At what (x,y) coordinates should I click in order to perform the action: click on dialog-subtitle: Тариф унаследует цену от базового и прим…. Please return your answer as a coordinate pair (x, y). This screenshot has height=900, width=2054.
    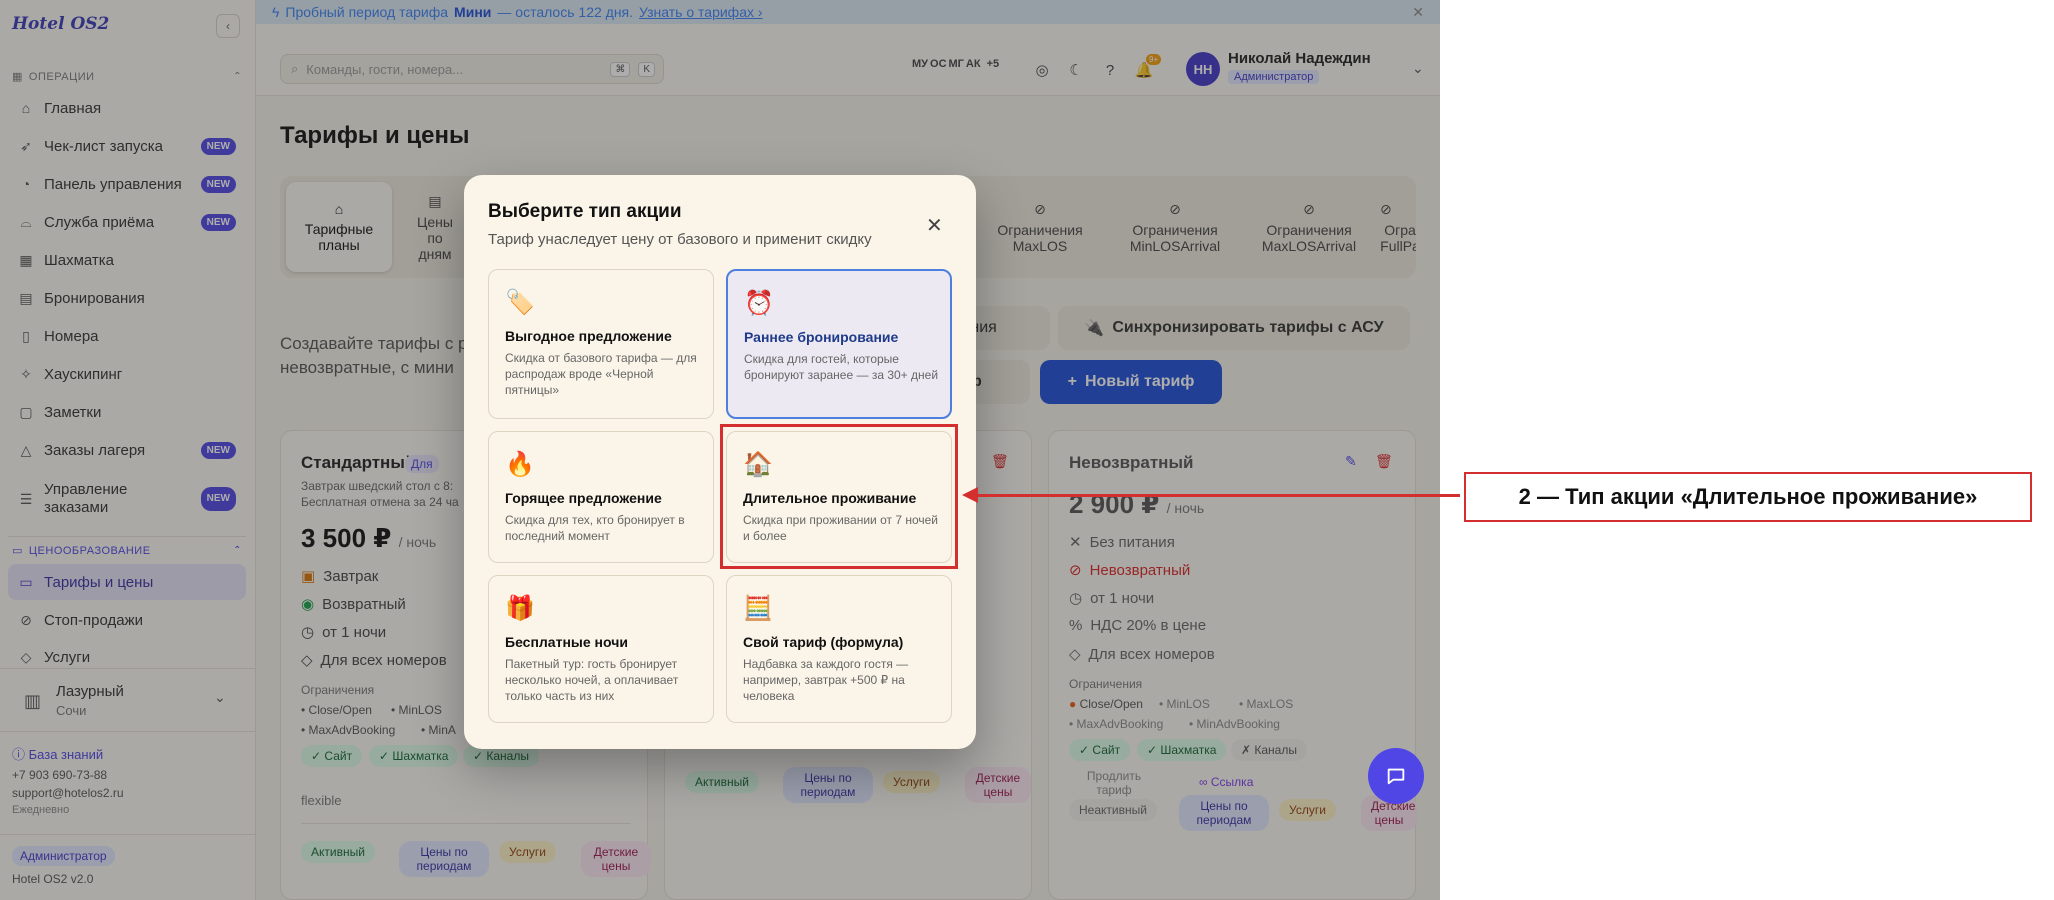
    Looking at the image, I should click on (680, 239).